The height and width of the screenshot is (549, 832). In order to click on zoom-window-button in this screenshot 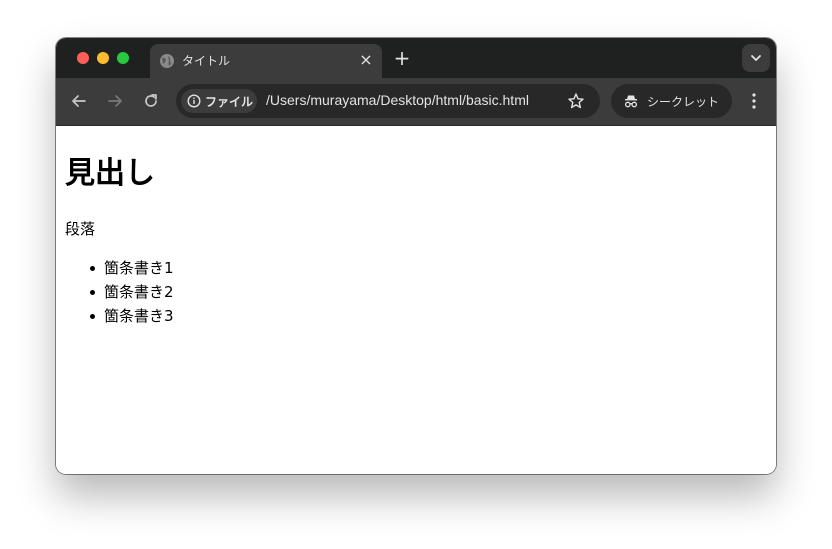, I will do `click(123, 58)`.